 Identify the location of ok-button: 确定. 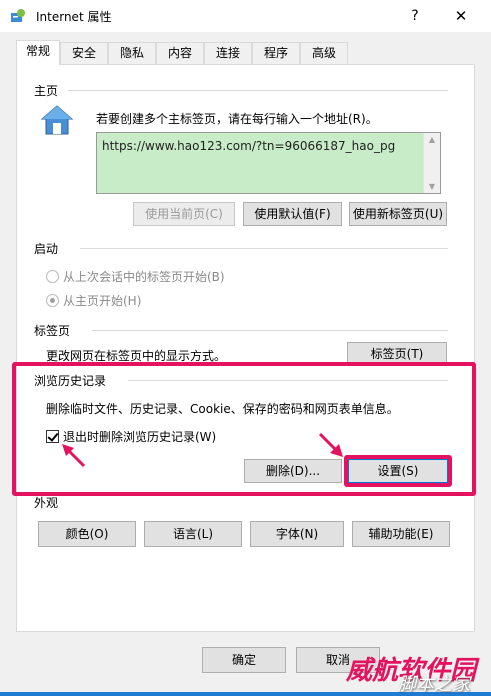
(244, 660).